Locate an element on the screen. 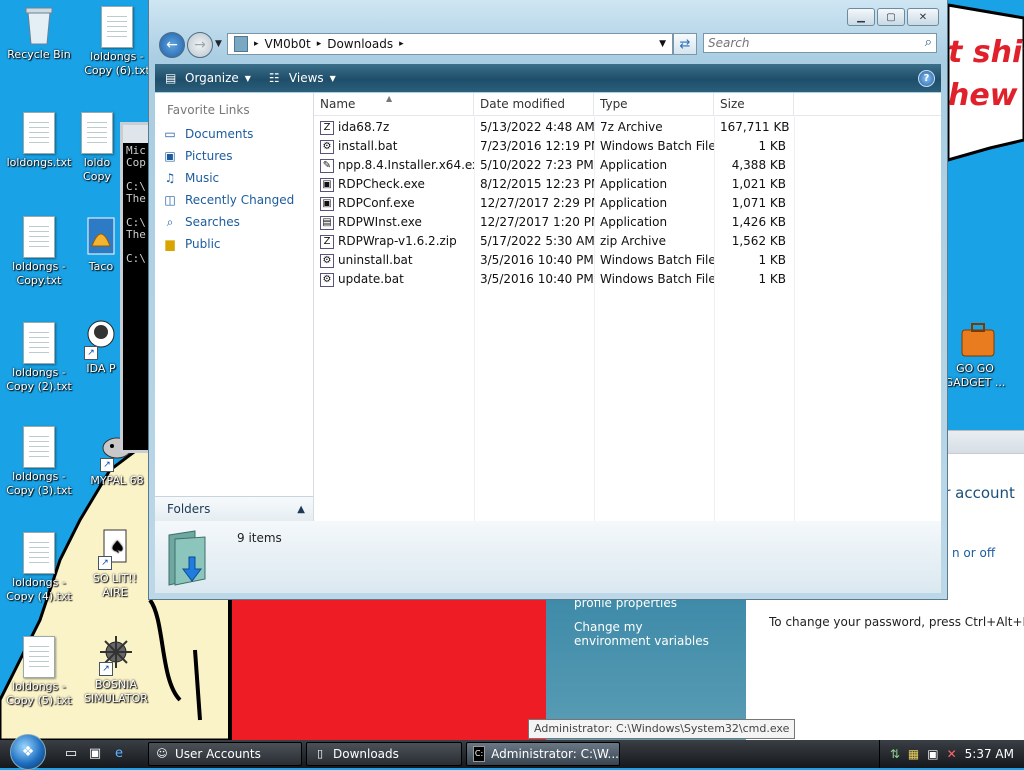 This screenshot has height=770, width=1024. nav-link-label: Pictures is located at coordinates (209, 156).